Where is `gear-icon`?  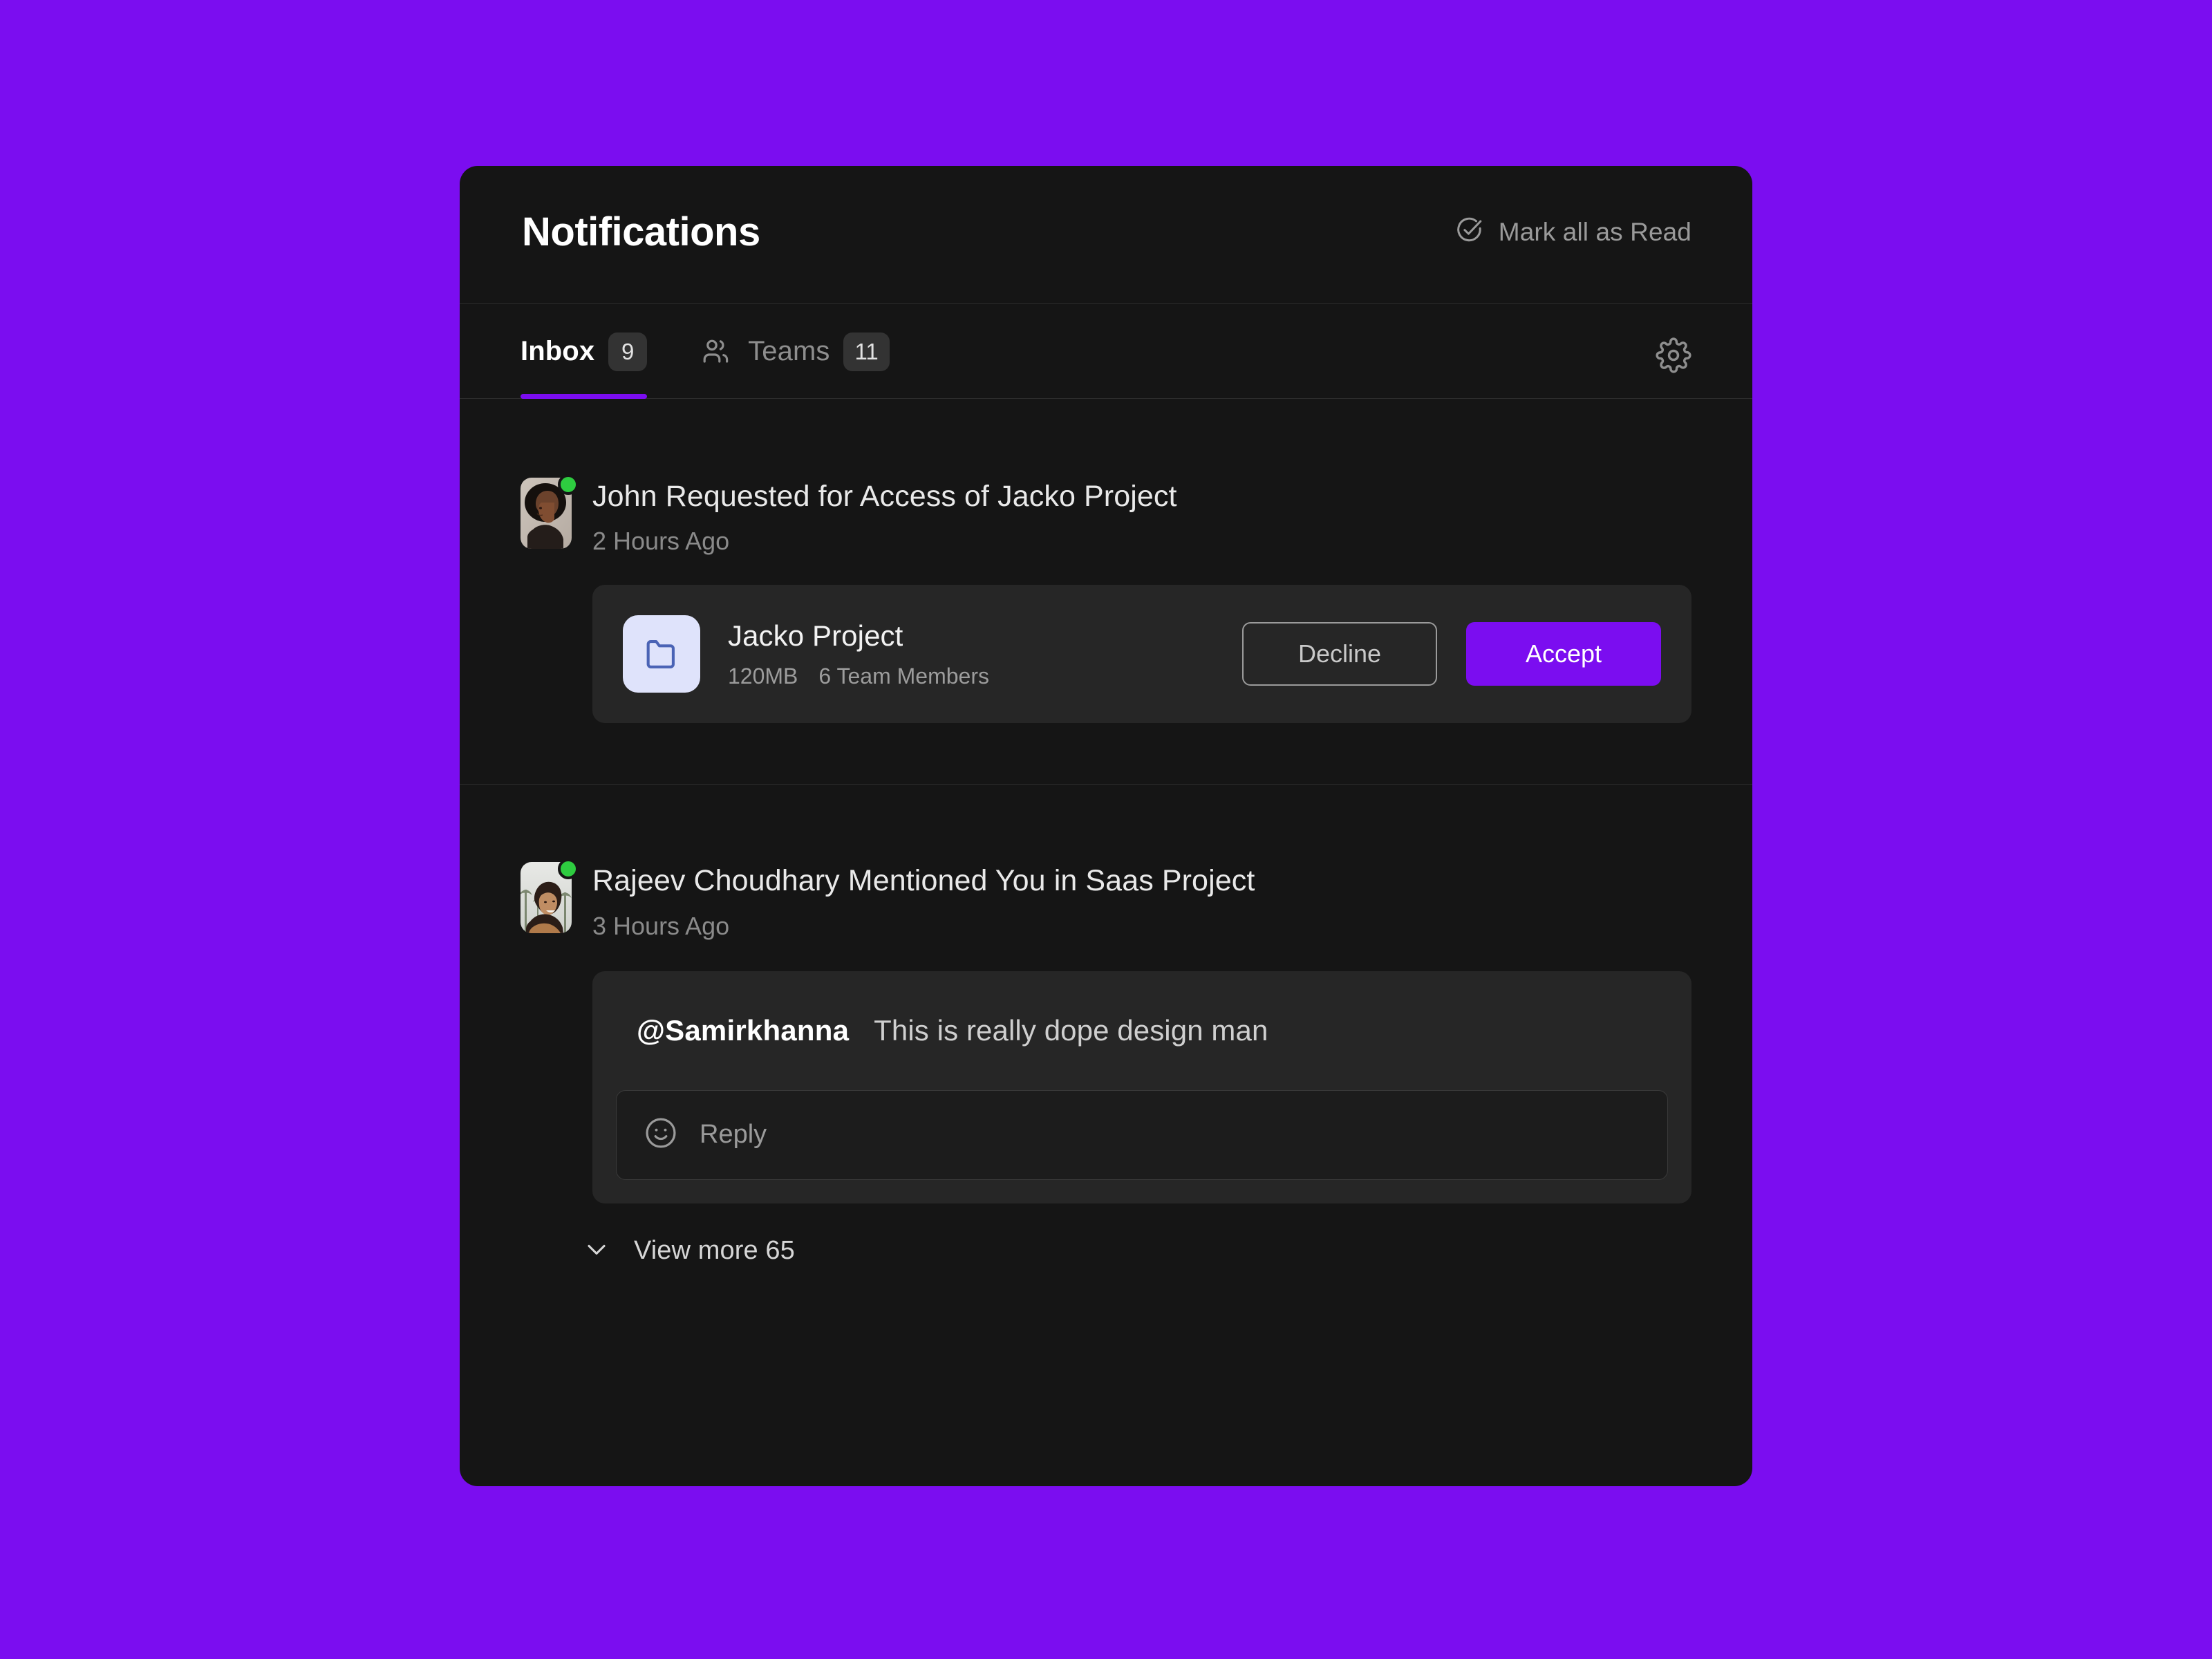 gear-icon is located at coordinates (1673, 357).